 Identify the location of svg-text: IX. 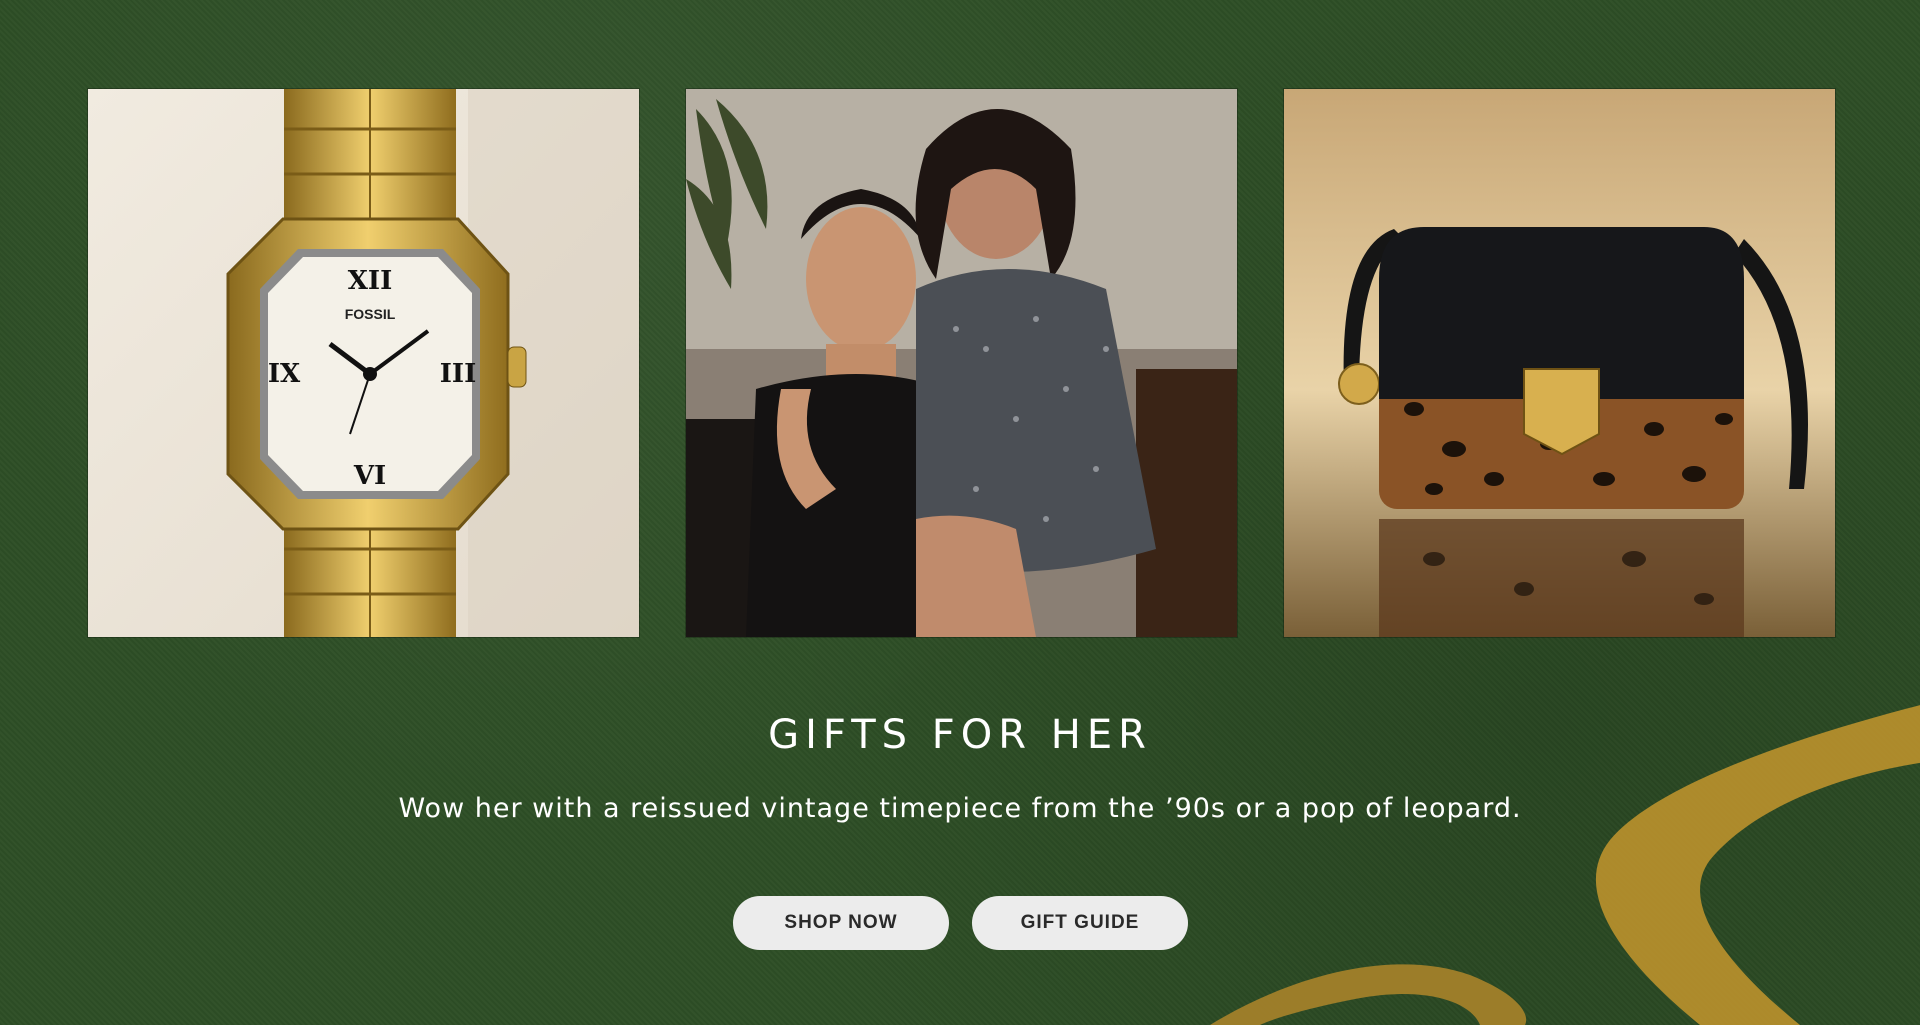
(284, 374).